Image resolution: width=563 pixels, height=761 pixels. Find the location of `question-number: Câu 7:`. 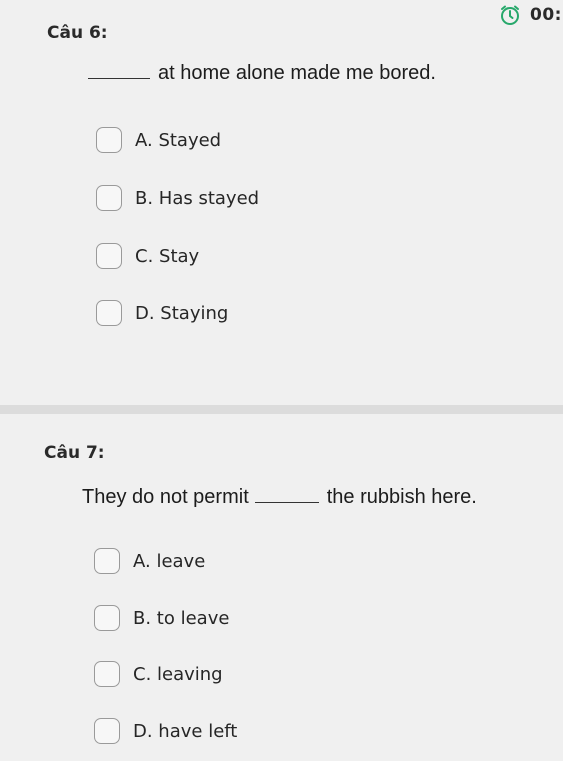

question-number: Câu 7: is located at coordinates (74, 453).